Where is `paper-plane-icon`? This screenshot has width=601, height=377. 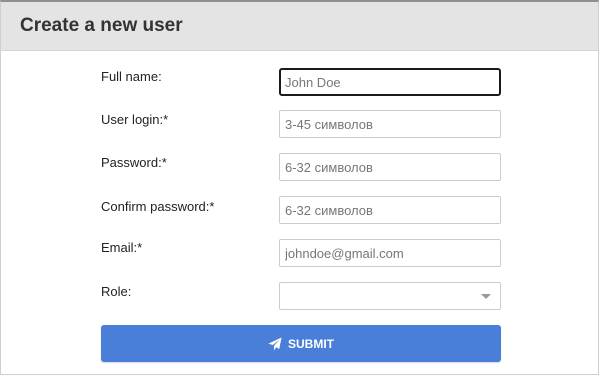 paper-plane-icon is located at coordinates (275, 343).